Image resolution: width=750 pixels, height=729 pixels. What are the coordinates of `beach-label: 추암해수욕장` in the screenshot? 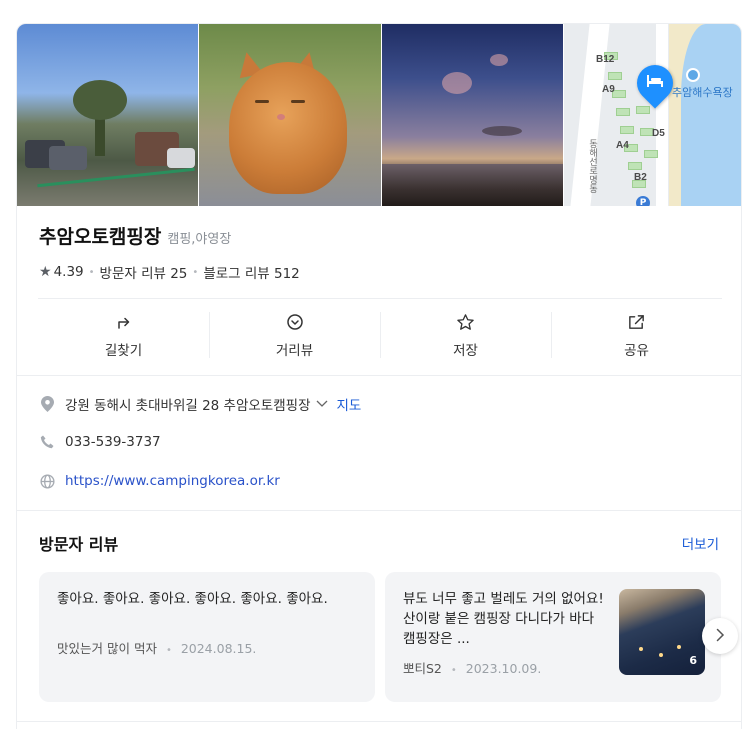 It's located at (702, 92).